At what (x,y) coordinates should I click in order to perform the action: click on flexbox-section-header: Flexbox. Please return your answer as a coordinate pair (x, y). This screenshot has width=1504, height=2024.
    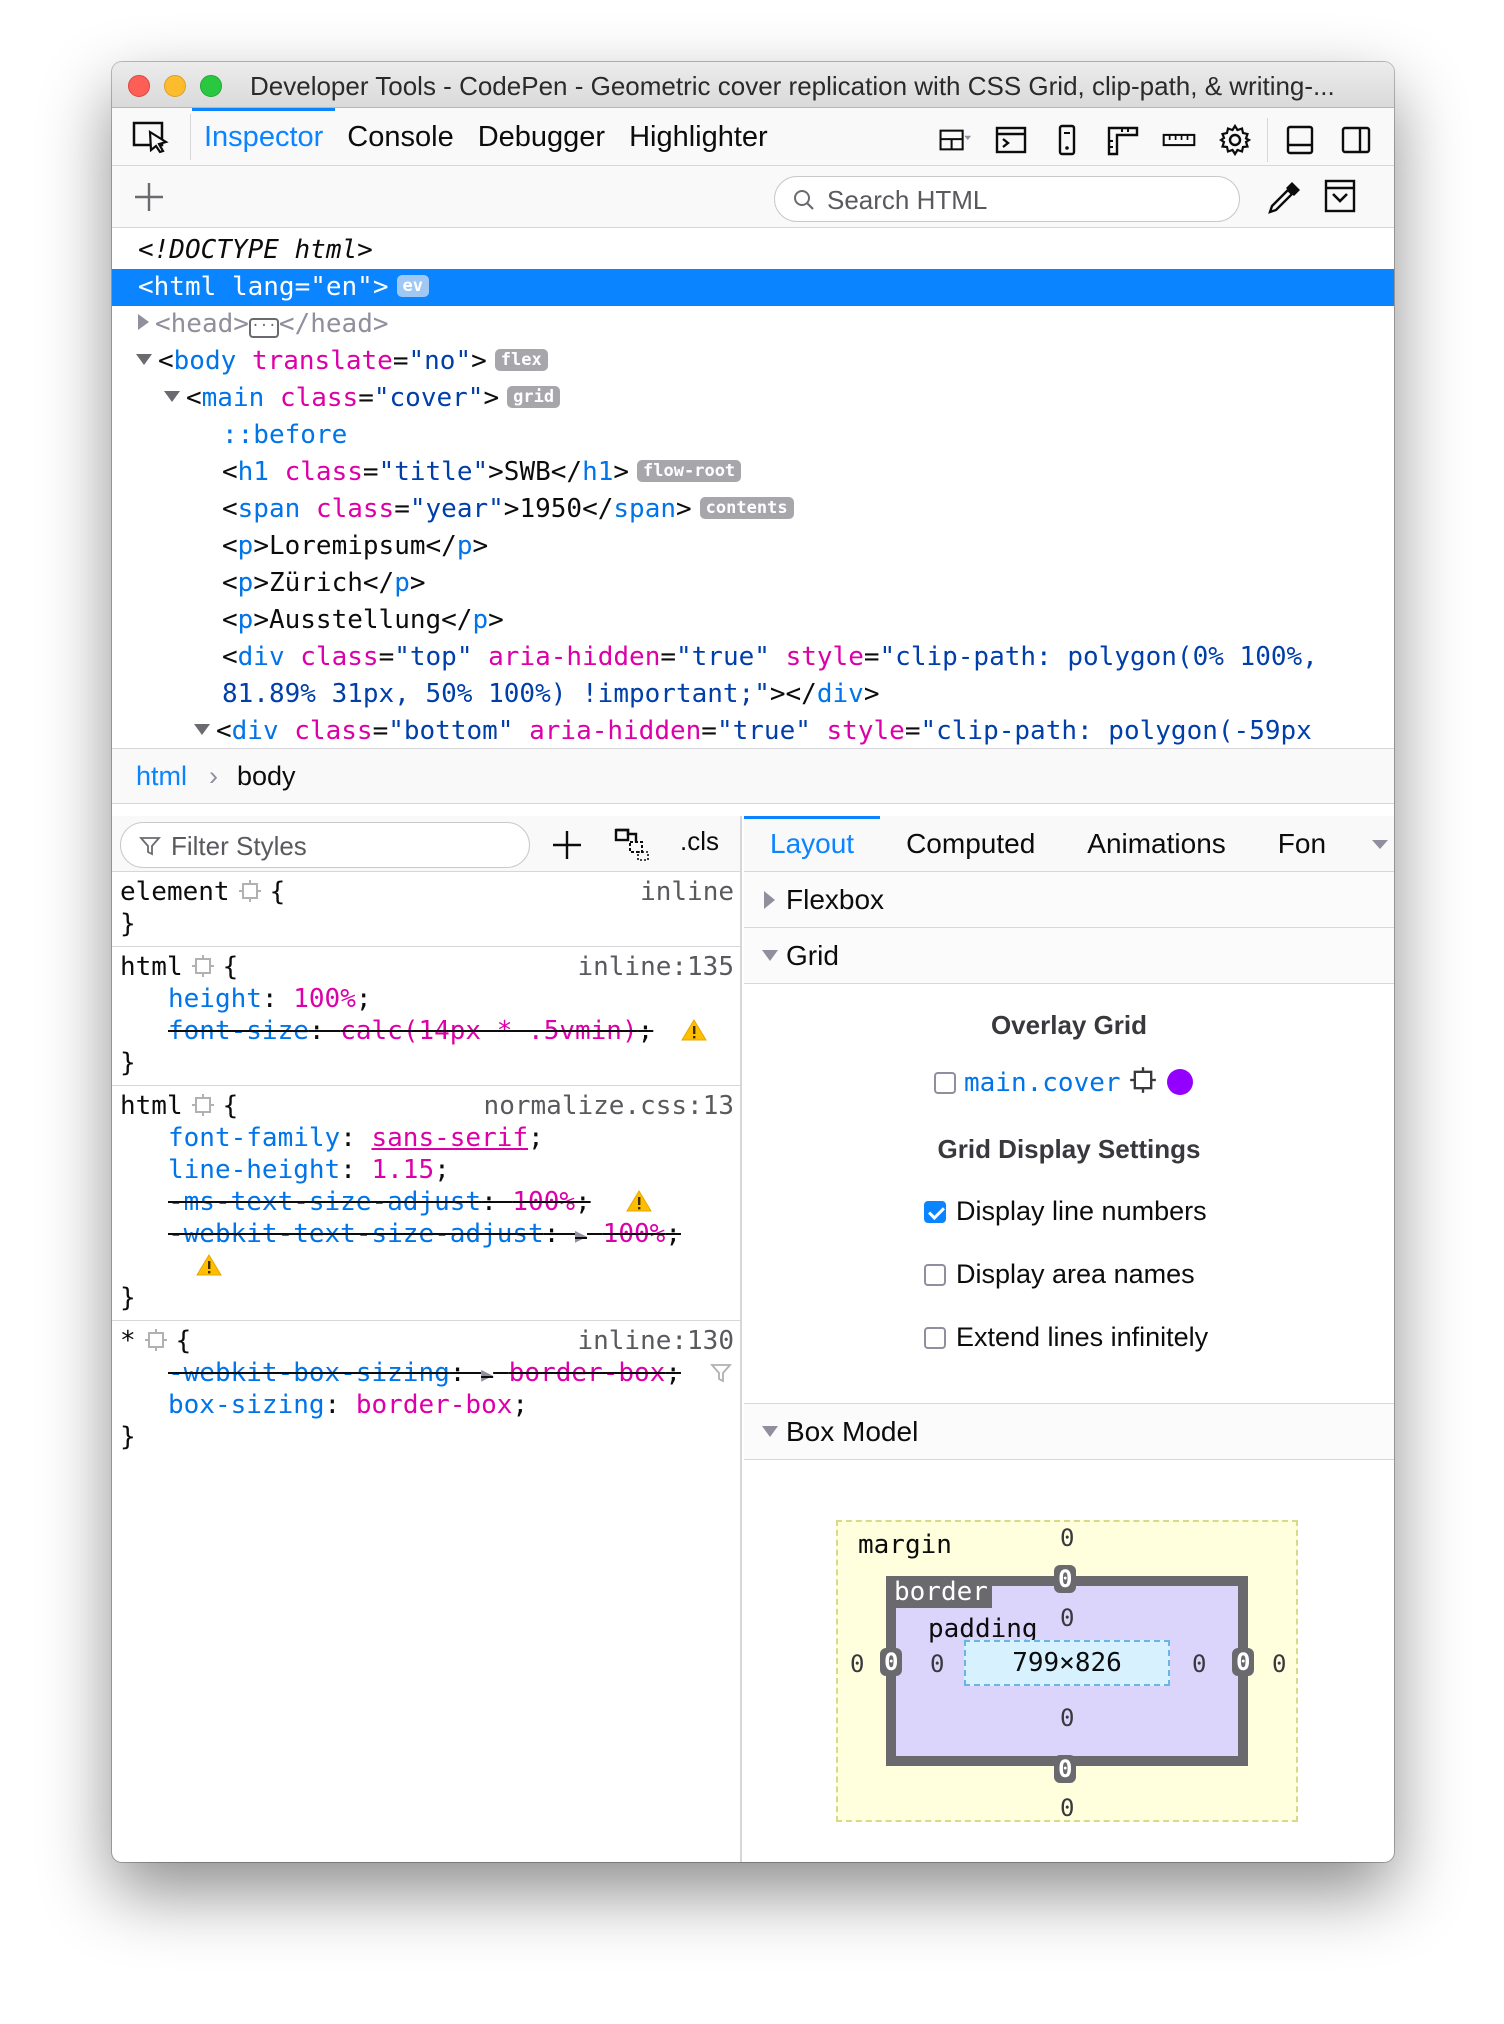
    Looking at the image, I should click on (1069, 900).